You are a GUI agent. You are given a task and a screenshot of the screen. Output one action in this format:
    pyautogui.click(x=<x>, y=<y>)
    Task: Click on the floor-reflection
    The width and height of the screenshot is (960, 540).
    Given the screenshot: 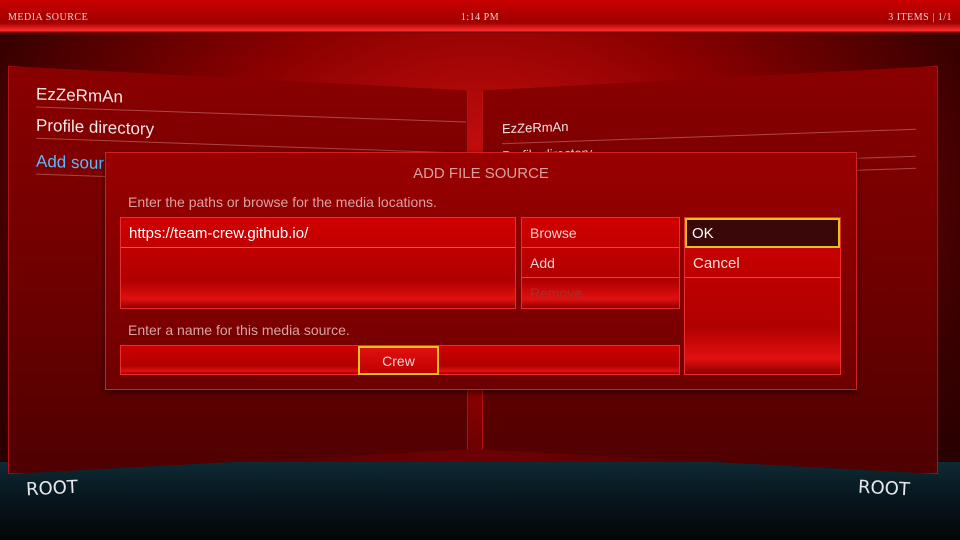 What is the action you would take?
    pyautogui.click(x=480, y=501)
    